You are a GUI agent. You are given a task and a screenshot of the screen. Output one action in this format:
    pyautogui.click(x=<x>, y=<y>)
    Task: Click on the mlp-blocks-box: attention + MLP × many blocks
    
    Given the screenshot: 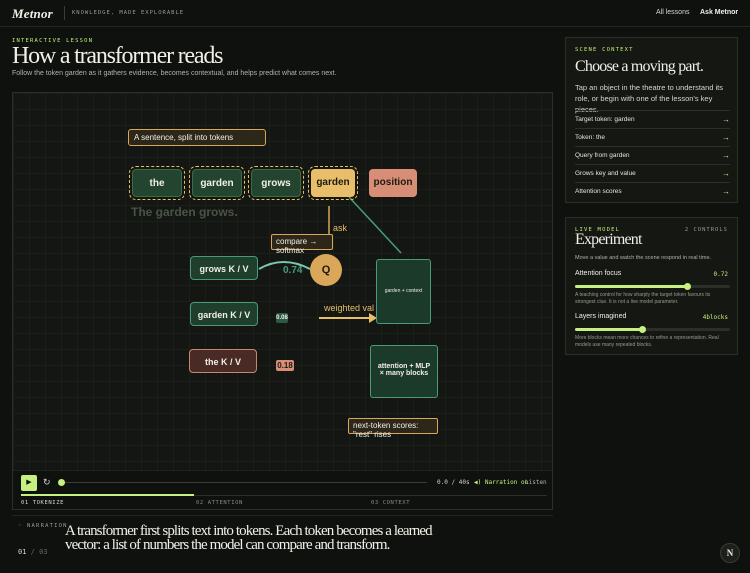 What is the action you would take?
    pyautogui.click(x=404, y=371)
    